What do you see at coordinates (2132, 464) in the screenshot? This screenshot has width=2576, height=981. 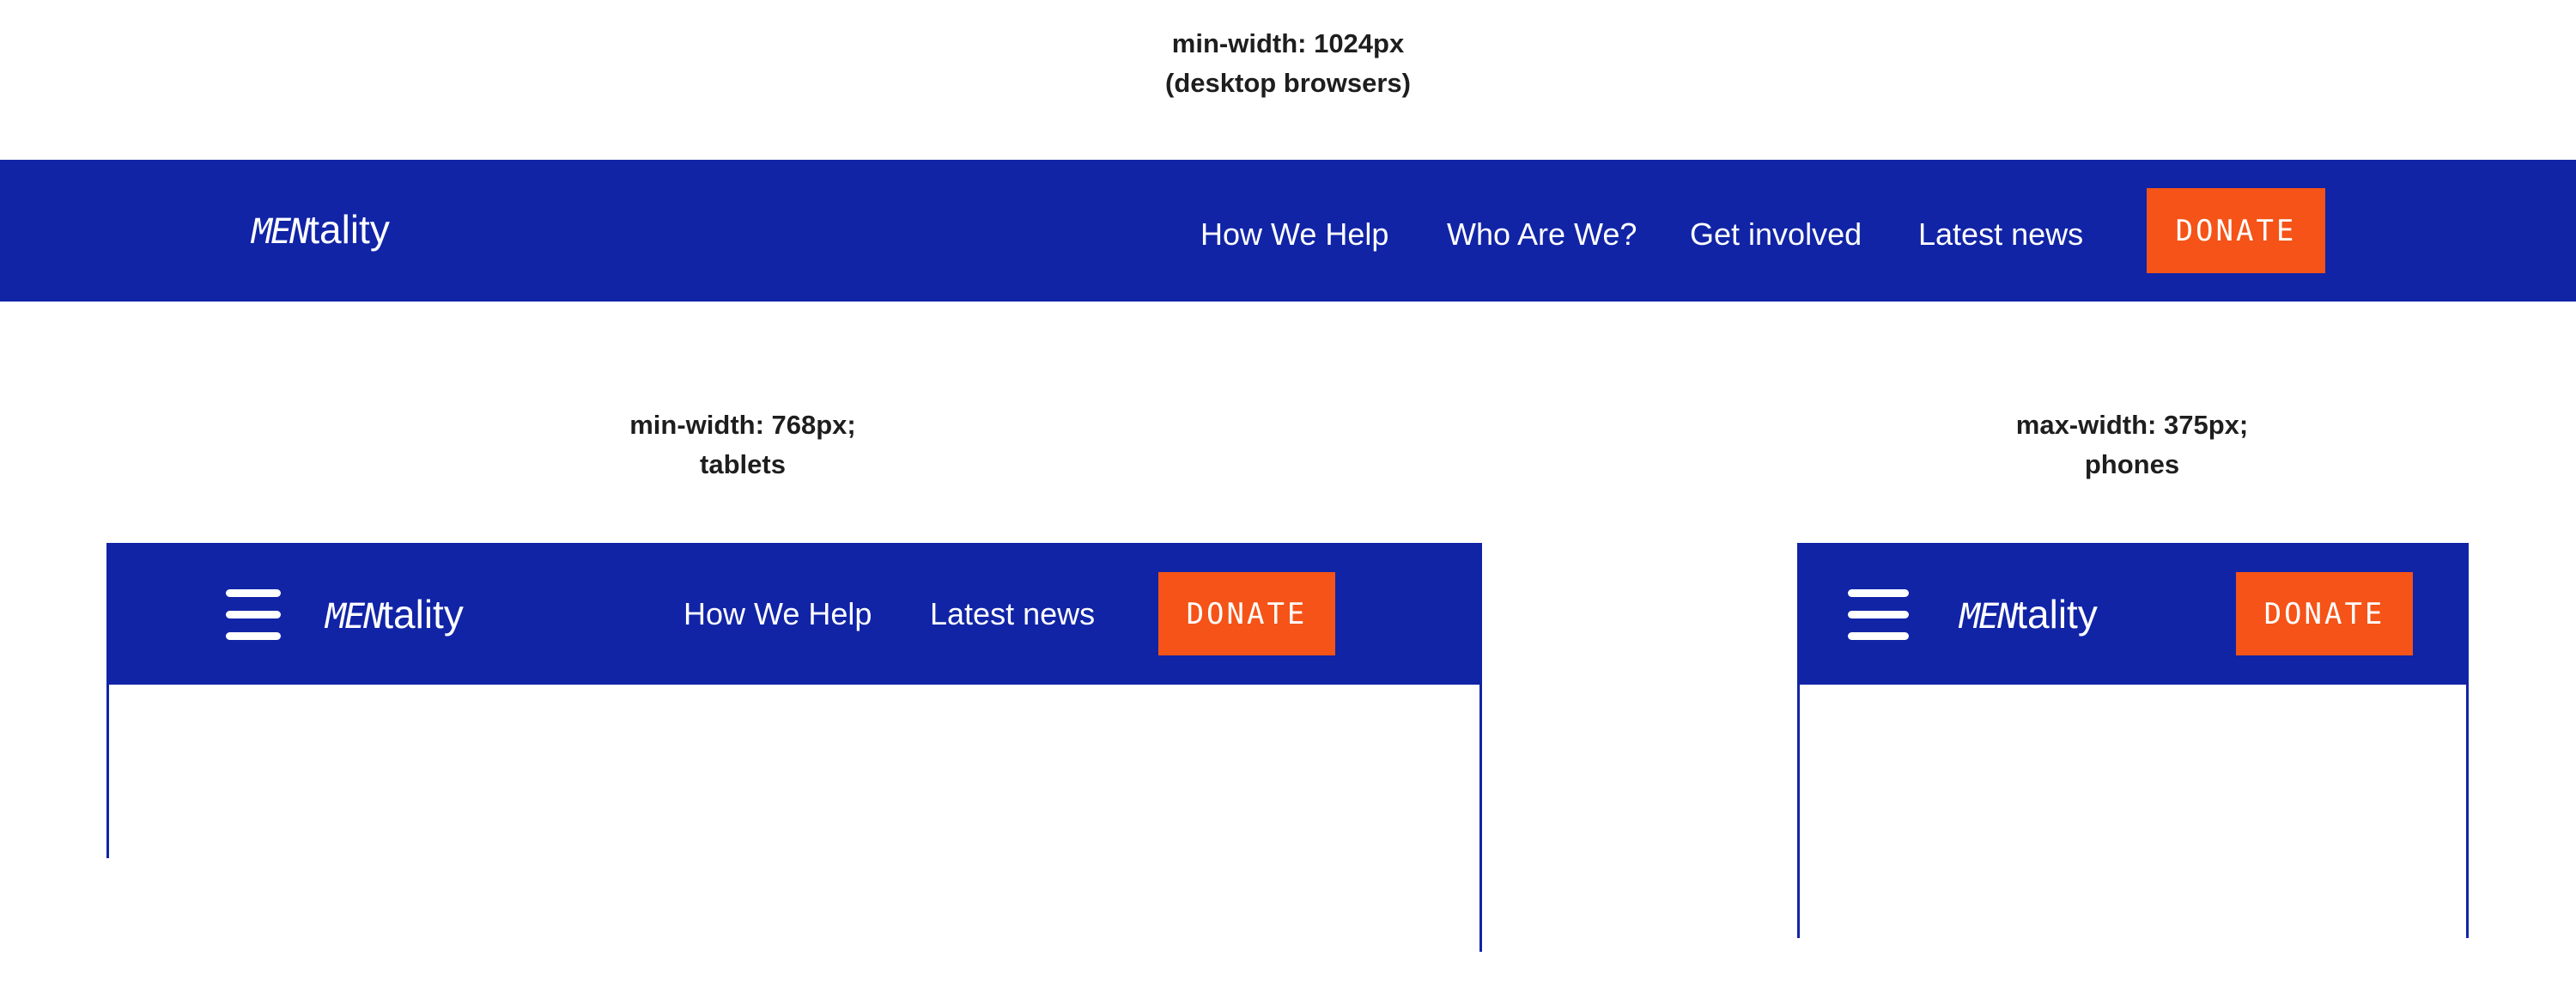 I see `phone-caption-line2: phones` at bounding box center [2132, 464].